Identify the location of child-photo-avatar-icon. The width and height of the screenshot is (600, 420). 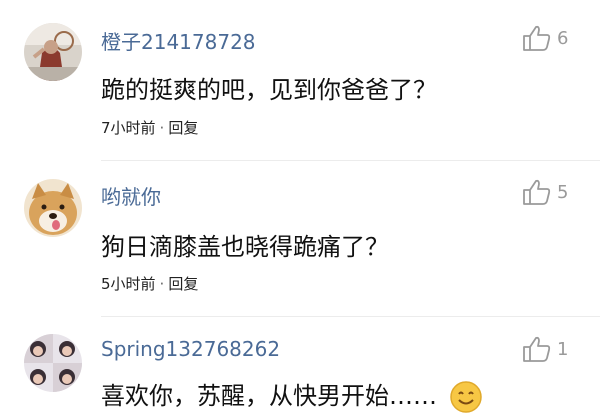
(53, 52).